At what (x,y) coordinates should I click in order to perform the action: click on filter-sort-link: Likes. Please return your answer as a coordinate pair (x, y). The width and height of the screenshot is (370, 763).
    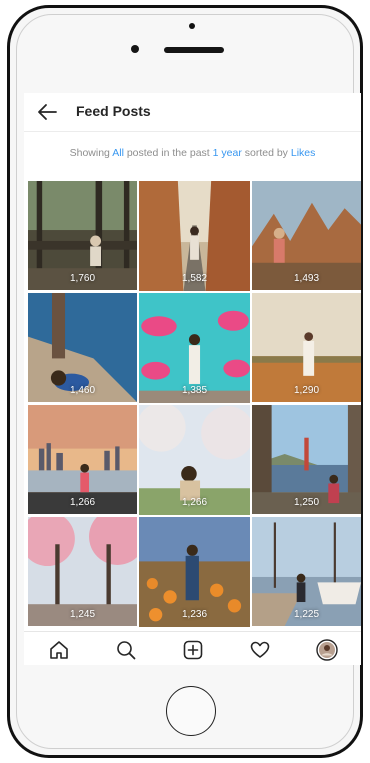
    Looking at the image, I should click on (303, 153).